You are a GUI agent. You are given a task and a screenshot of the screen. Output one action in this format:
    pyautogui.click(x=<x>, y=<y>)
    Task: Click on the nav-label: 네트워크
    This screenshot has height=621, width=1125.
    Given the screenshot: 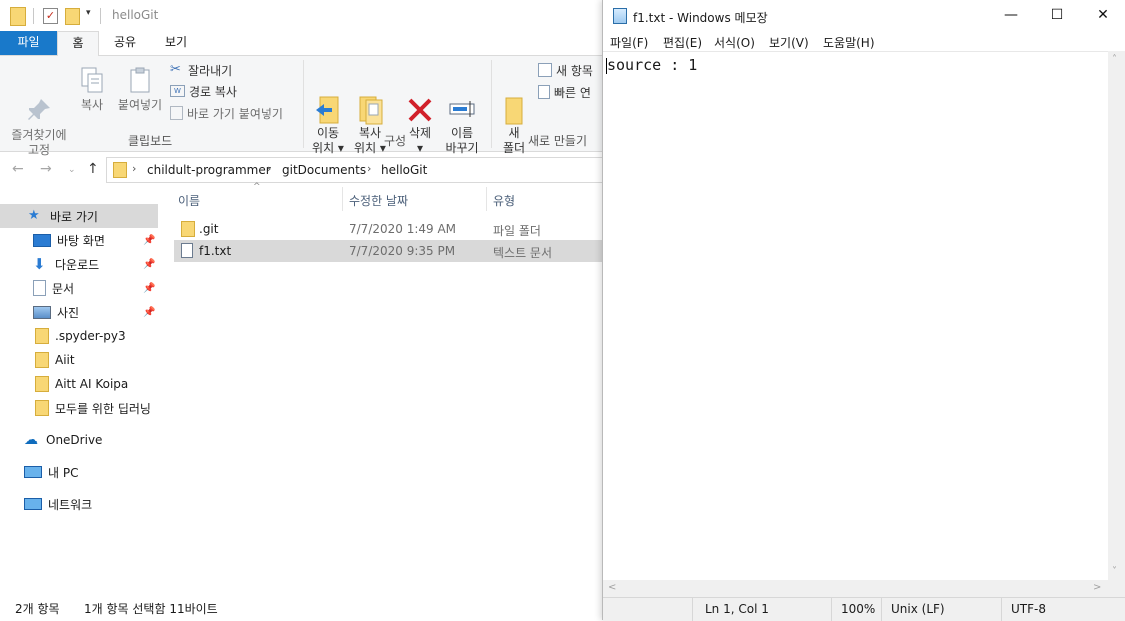 What is the action you would take?
    pyautogui.click(x=70, y=504)
    